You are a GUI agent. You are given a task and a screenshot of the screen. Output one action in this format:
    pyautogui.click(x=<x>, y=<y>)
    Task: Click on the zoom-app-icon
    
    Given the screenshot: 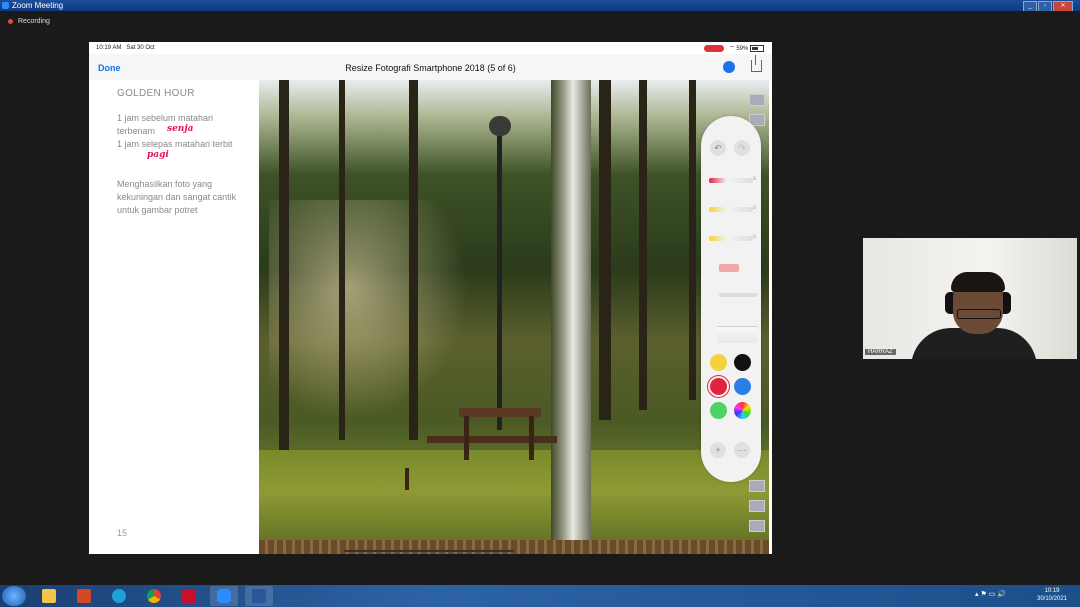 What is the action you would take?
    pyautogui.click(x=5, y=5)
    